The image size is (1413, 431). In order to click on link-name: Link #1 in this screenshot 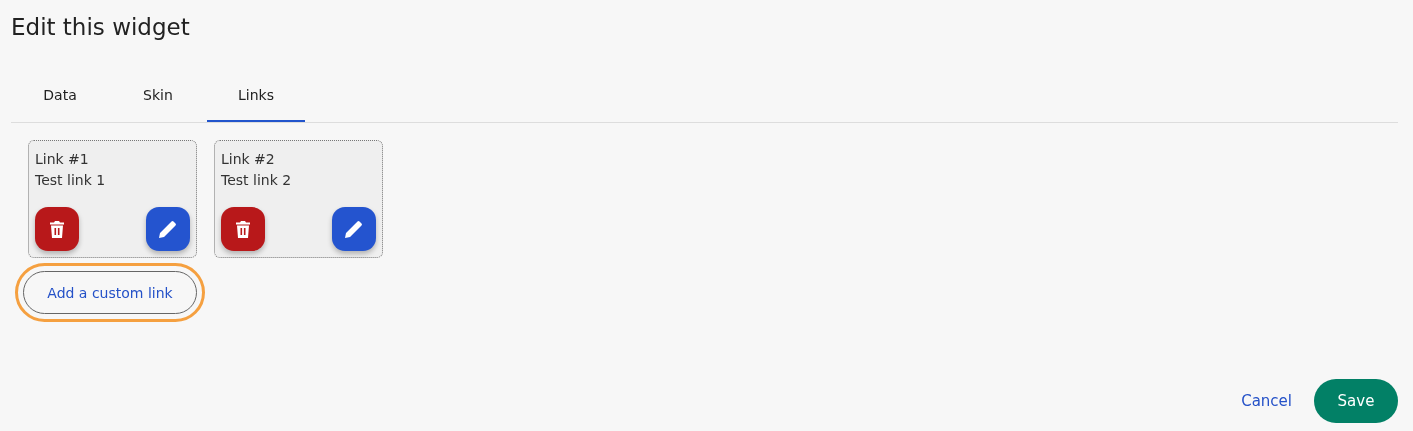, I will do `click(62, 159)`.